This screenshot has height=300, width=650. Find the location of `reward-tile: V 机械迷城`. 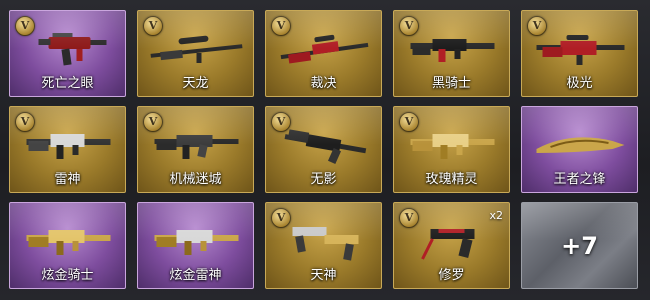

reward-tile: V 机械迷城 is located at coordinates (195, 149).